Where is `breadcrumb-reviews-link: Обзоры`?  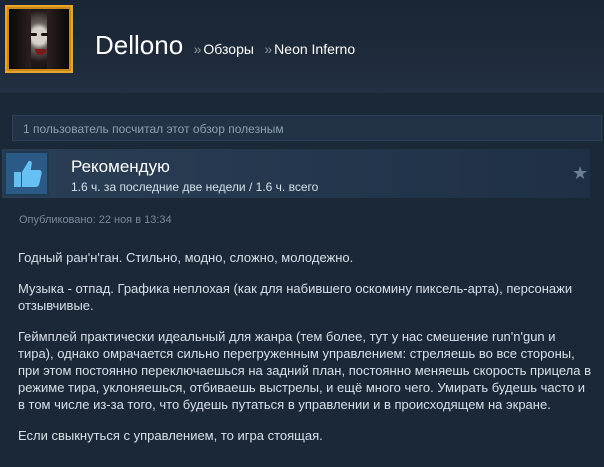 breadcrumb-reviews-link: Обзоры is located at coordinates (228, 49).